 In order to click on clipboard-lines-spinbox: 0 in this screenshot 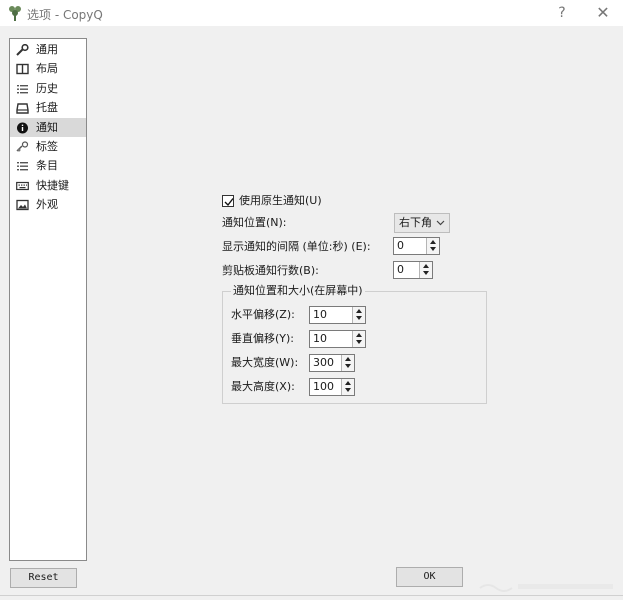, I will do `click(413, 270)`.